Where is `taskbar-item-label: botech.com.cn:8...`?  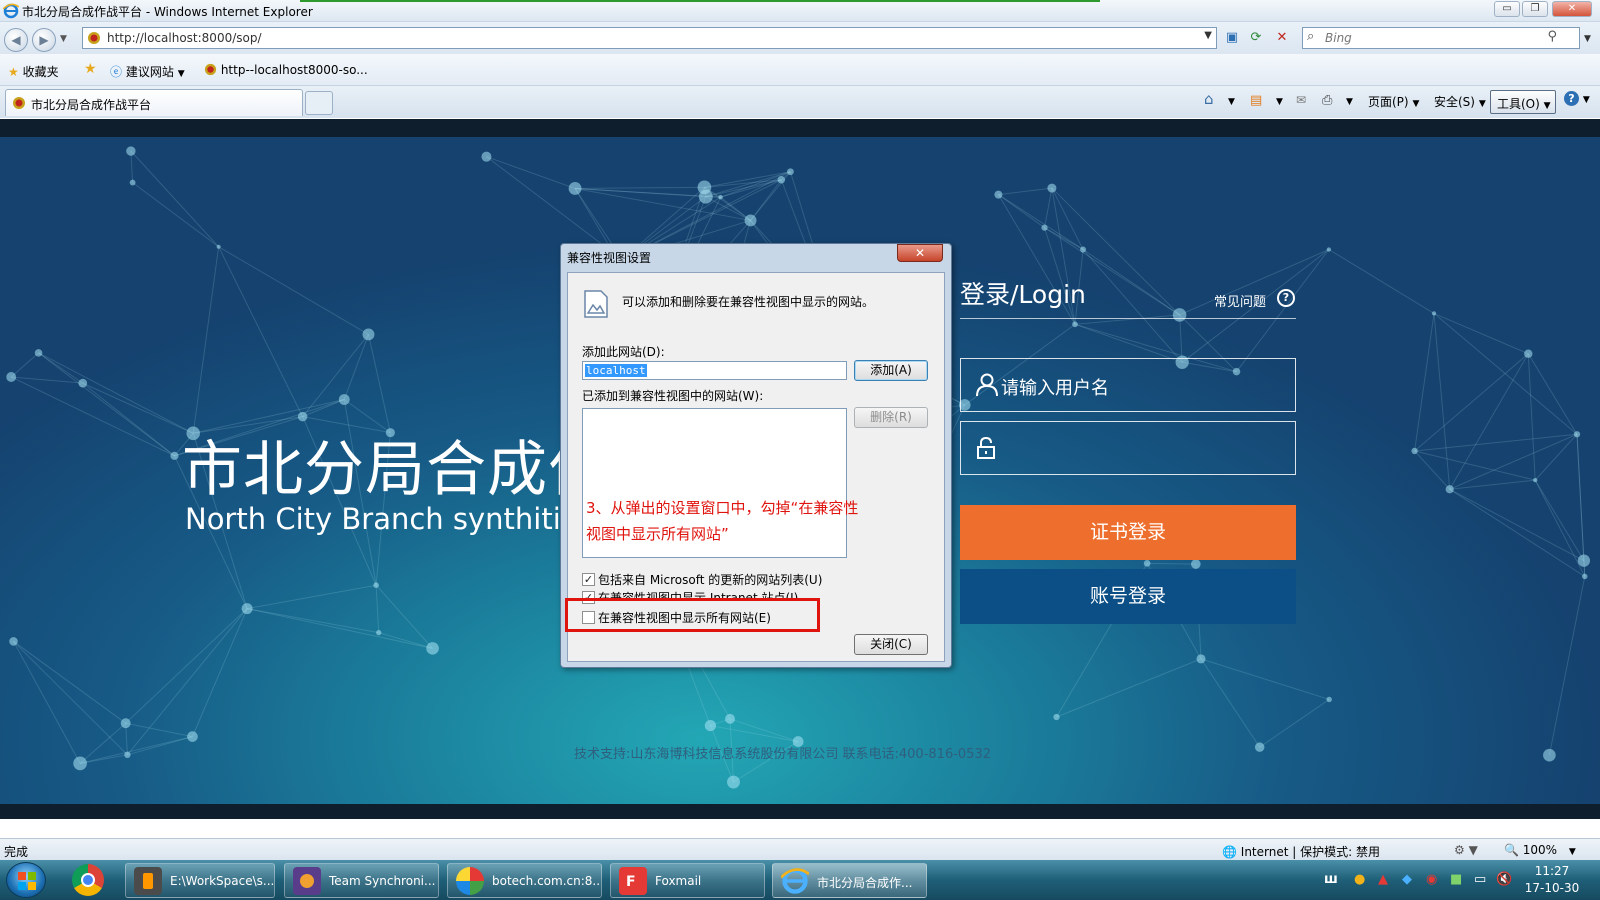
taskbar-item-label: botech.com.cn:8... is located at coordinates (547, 881).